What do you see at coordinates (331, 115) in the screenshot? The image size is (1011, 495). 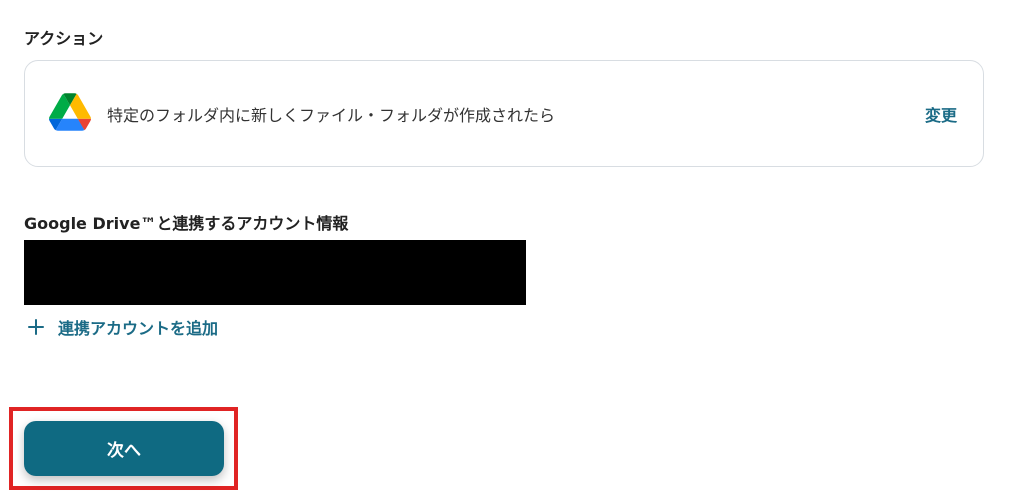 I see `action-description: 特定のフォルダ内に新しくファイル・フォルダが作成されたら` at bounding box center [331, 115].